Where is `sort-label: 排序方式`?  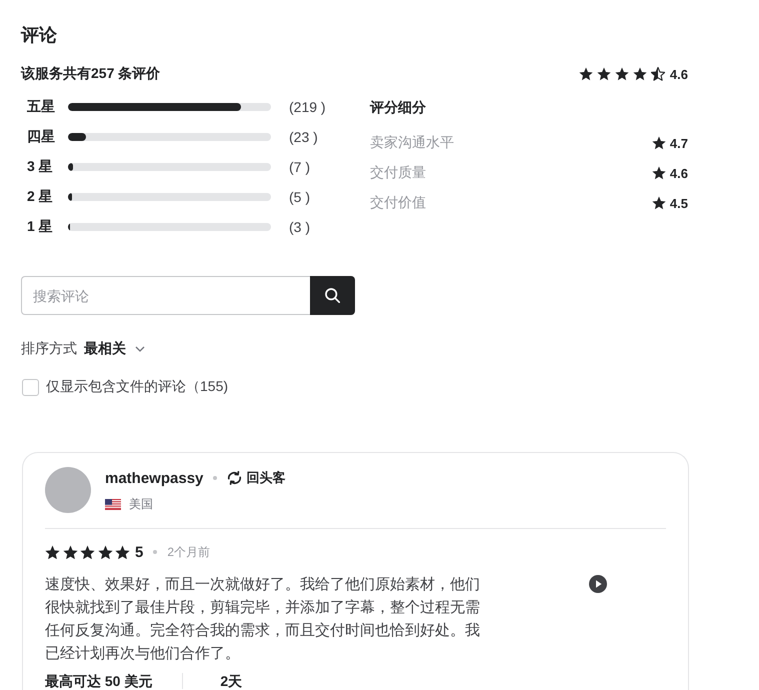
sort-label: 排序方式 is located at coordinates (49, 349).